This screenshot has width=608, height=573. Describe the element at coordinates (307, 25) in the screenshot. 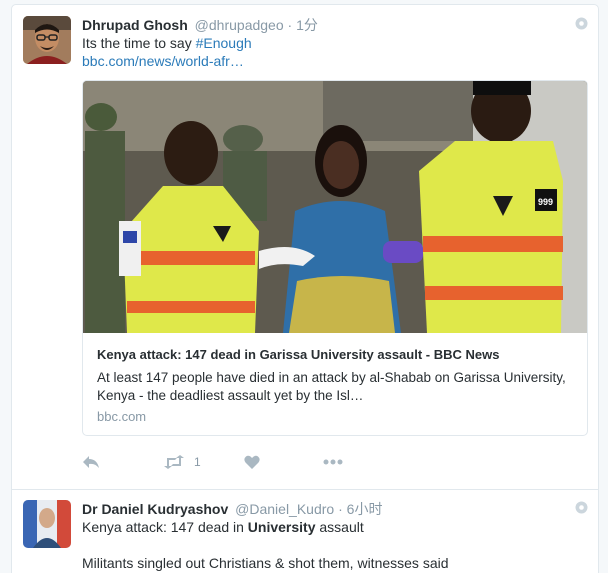

I see `timestamp: 1分` at that location.